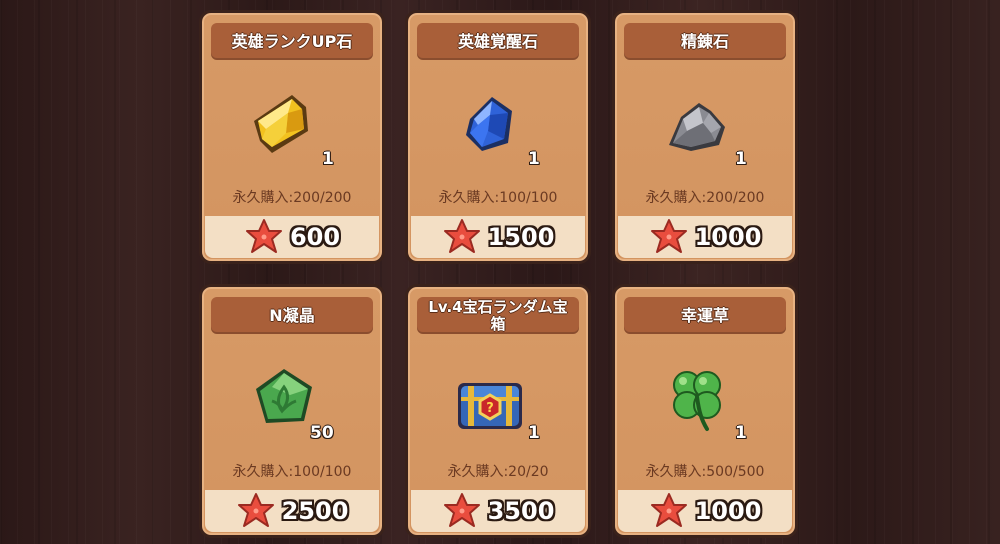 Image resolution: width=1000 pixels, height=544 pixels. I want to click on item-title: N凝晶, so click(292, 315).